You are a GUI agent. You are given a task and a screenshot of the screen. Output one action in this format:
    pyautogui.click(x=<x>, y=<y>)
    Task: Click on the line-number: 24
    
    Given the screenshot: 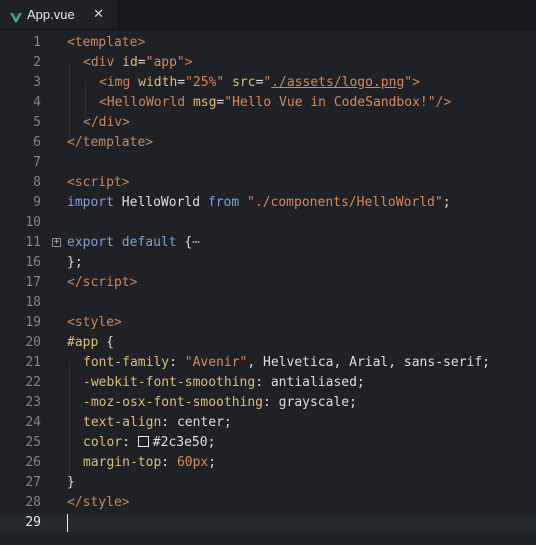 What is the action you would take?
    pyautogui.click(x=33, y=422)
    